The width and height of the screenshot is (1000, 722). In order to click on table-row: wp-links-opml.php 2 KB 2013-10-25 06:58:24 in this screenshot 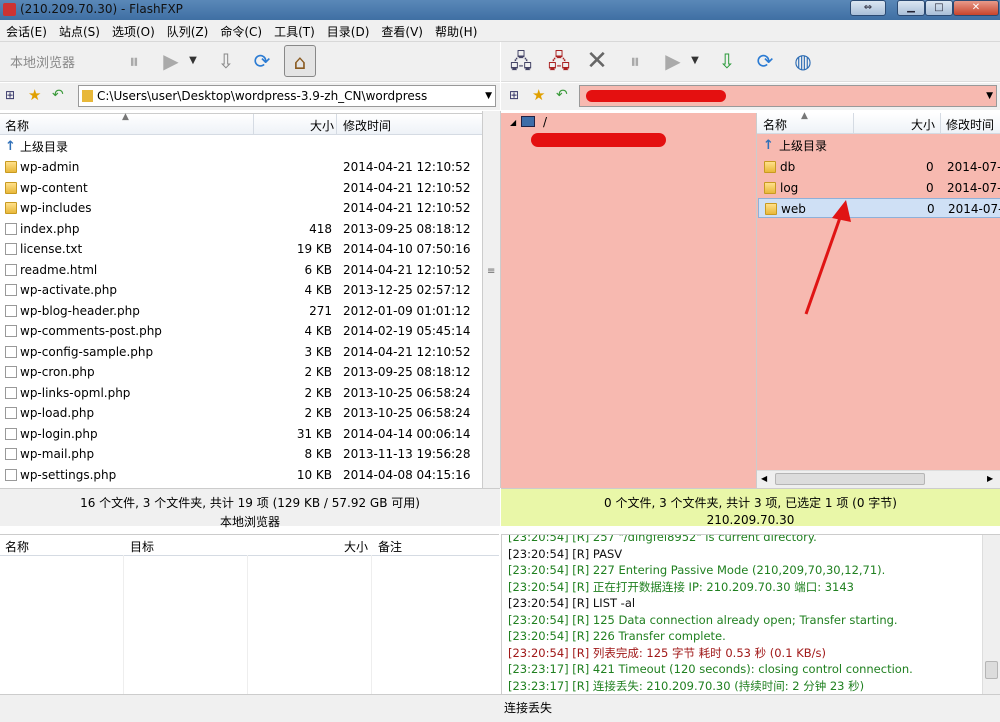, I will do `click(241, 393)`.